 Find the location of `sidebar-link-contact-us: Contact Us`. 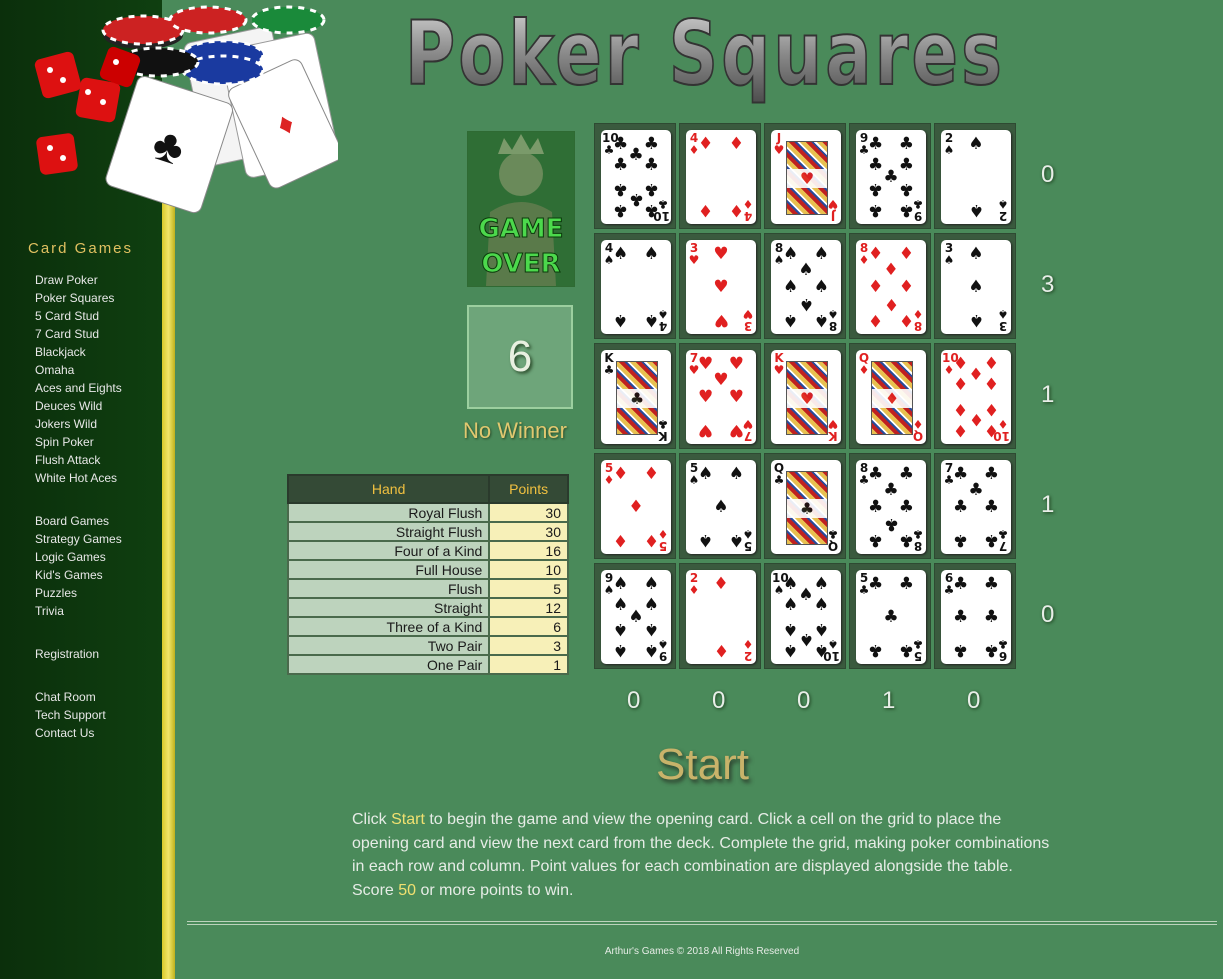

sidebar-link-contact-us: Contact Us is located at coordinates (70, 733).